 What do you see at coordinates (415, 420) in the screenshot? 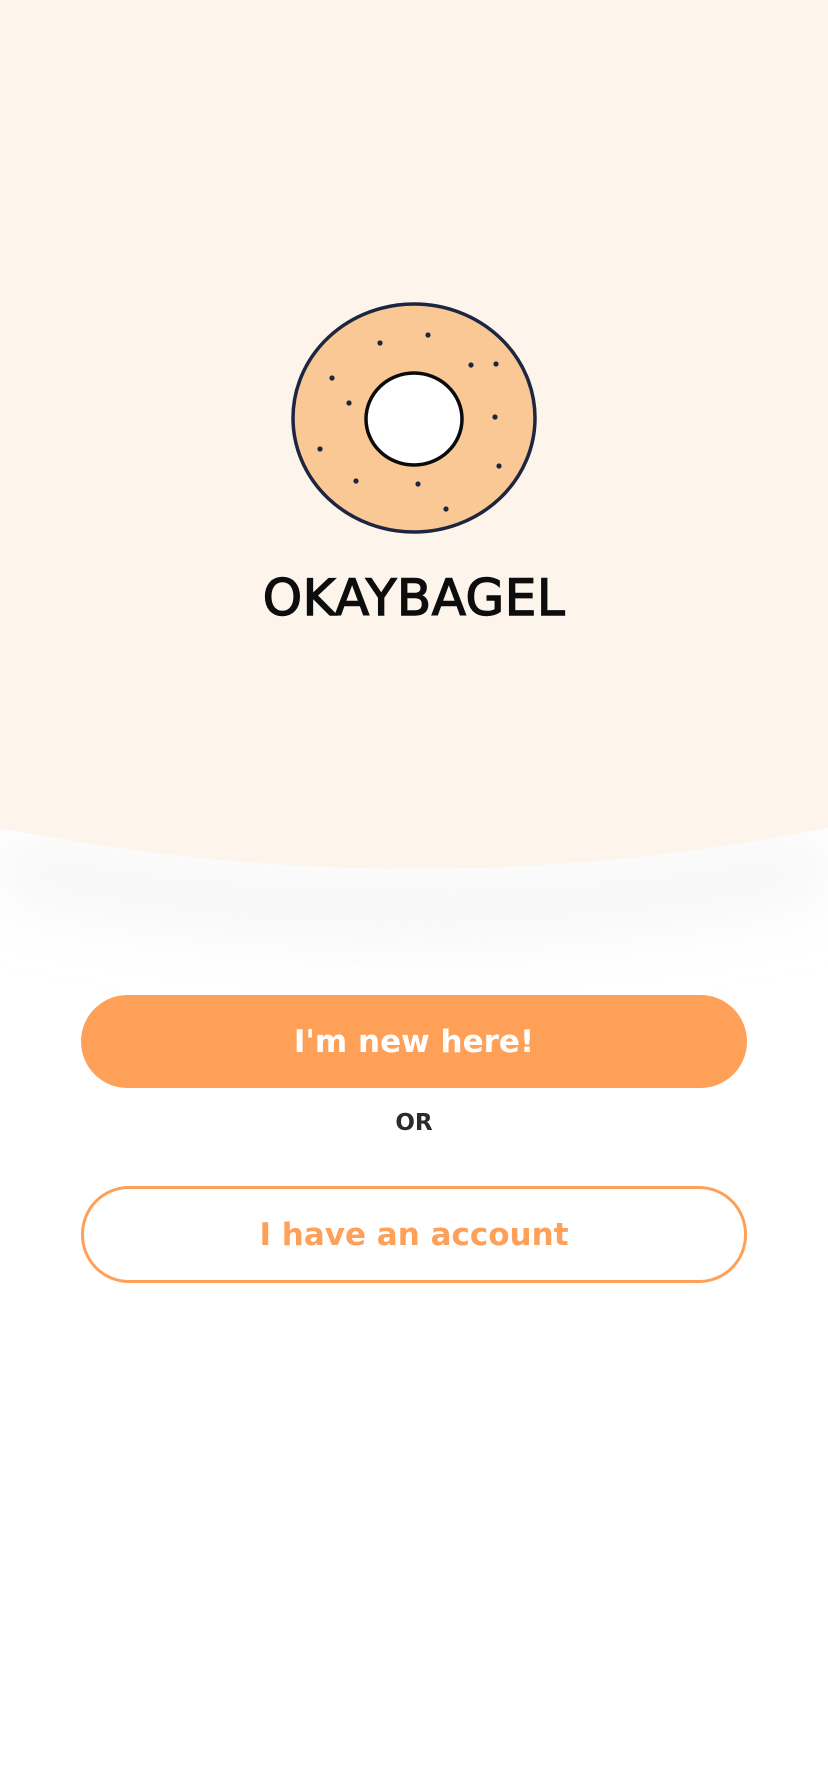
I see `bagel-icon` at bounding box center [415, 420].